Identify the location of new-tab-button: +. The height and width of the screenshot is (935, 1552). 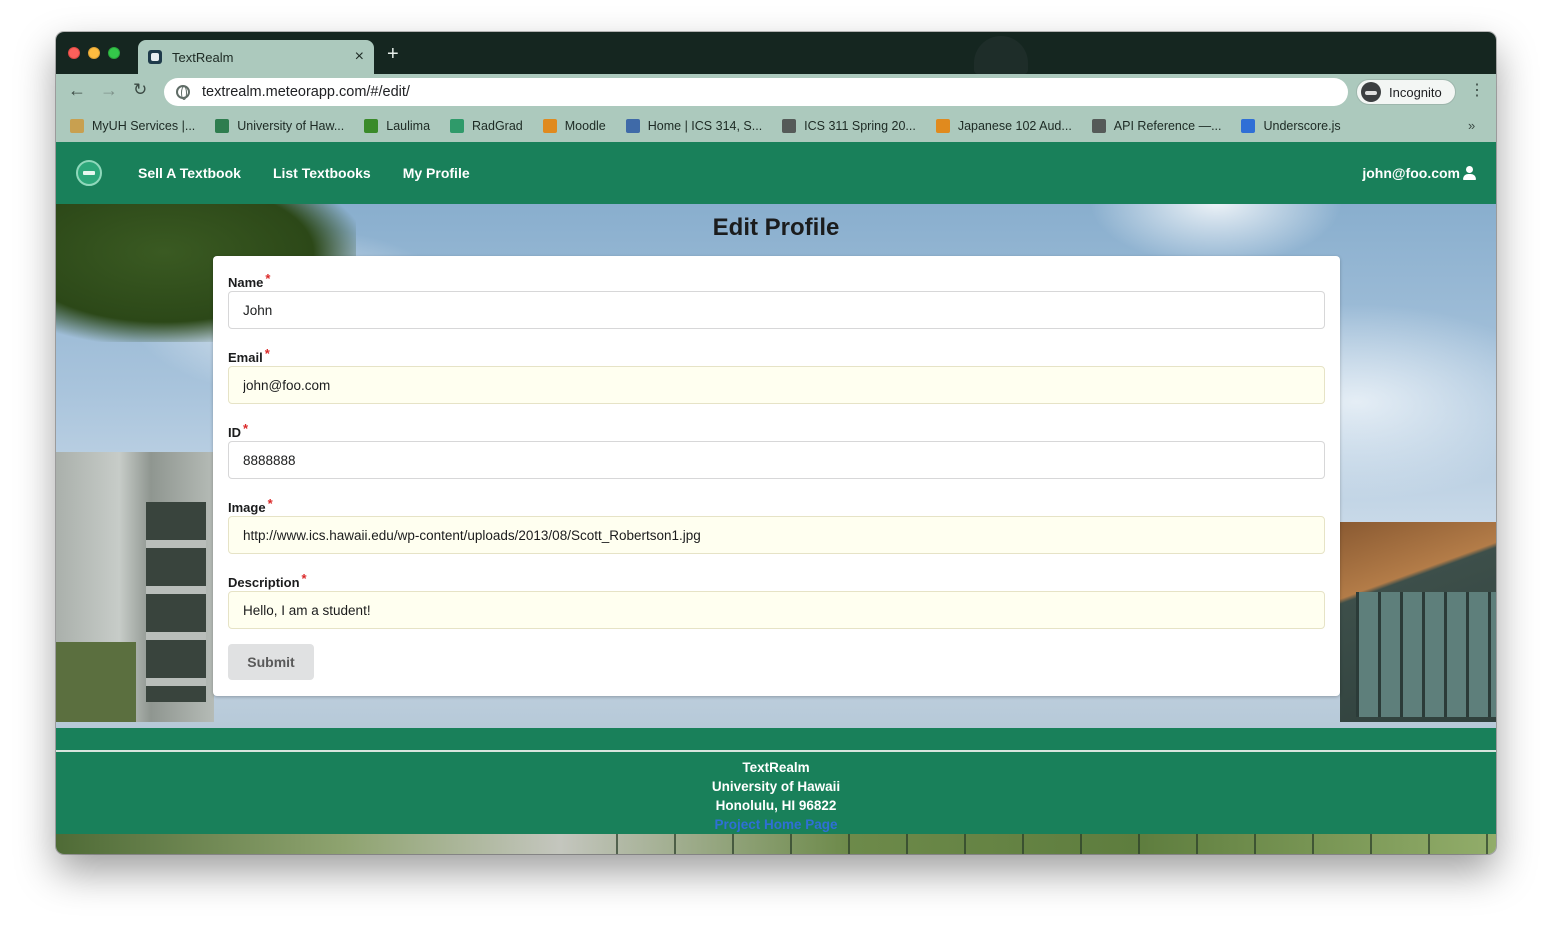
(393, 54).